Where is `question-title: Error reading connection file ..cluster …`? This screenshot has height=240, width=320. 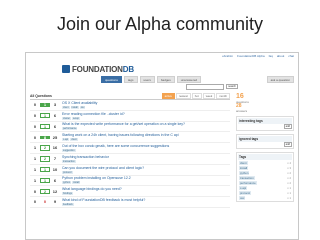
question-title: Error reading connection file ..cluster … is located at coordinates (146, 114).